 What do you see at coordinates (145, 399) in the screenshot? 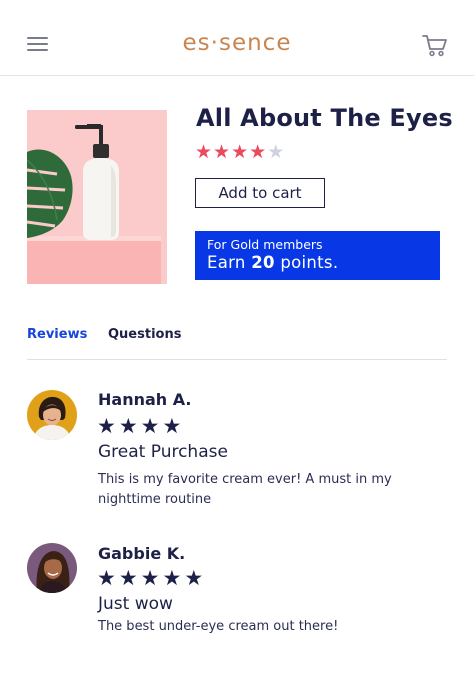
I see `reviewer-name: Hannah A.` at bounding box center [145, 399].